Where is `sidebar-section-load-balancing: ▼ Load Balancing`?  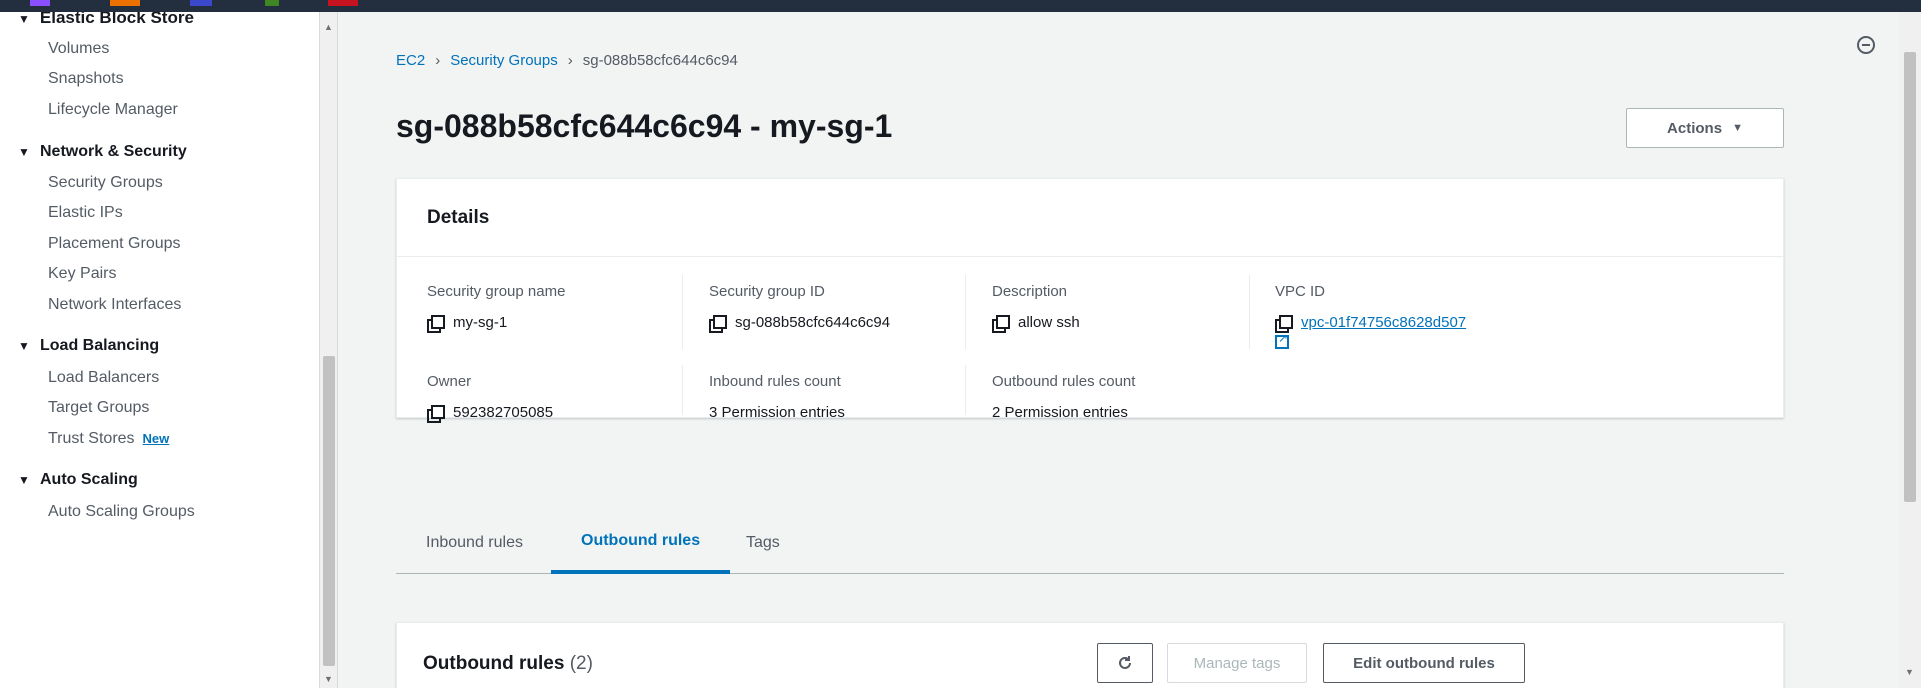 sidebar-section-load-balancing: ▼ Load Balancing is located at coordinates (88, 346).